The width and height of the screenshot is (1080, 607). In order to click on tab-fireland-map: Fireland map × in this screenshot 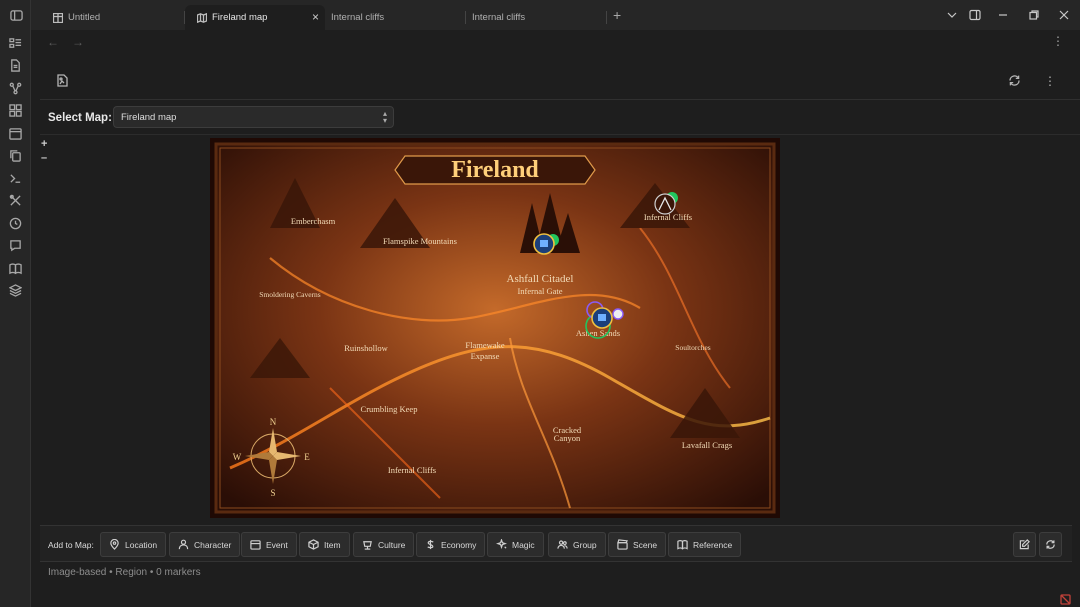, I will do `click(255, 17)`.